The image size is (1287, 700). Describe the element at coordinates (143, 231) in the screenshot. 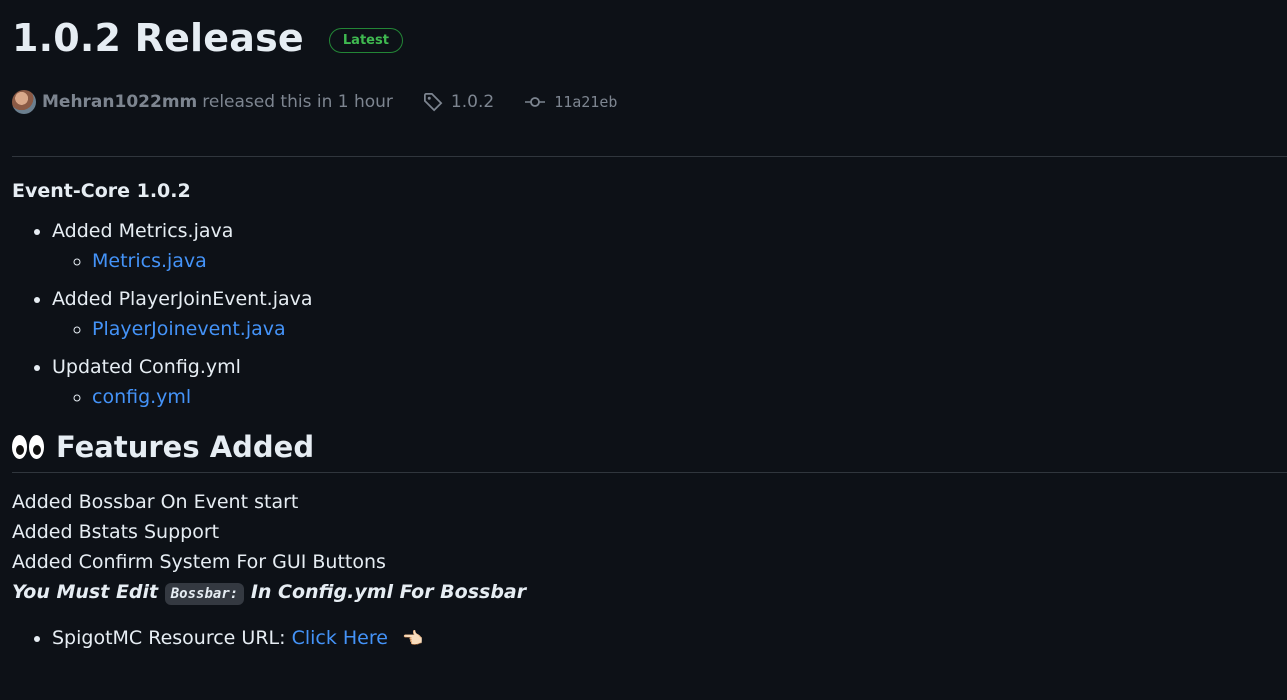

I see `change-label: Added Metrics.java` at that location.